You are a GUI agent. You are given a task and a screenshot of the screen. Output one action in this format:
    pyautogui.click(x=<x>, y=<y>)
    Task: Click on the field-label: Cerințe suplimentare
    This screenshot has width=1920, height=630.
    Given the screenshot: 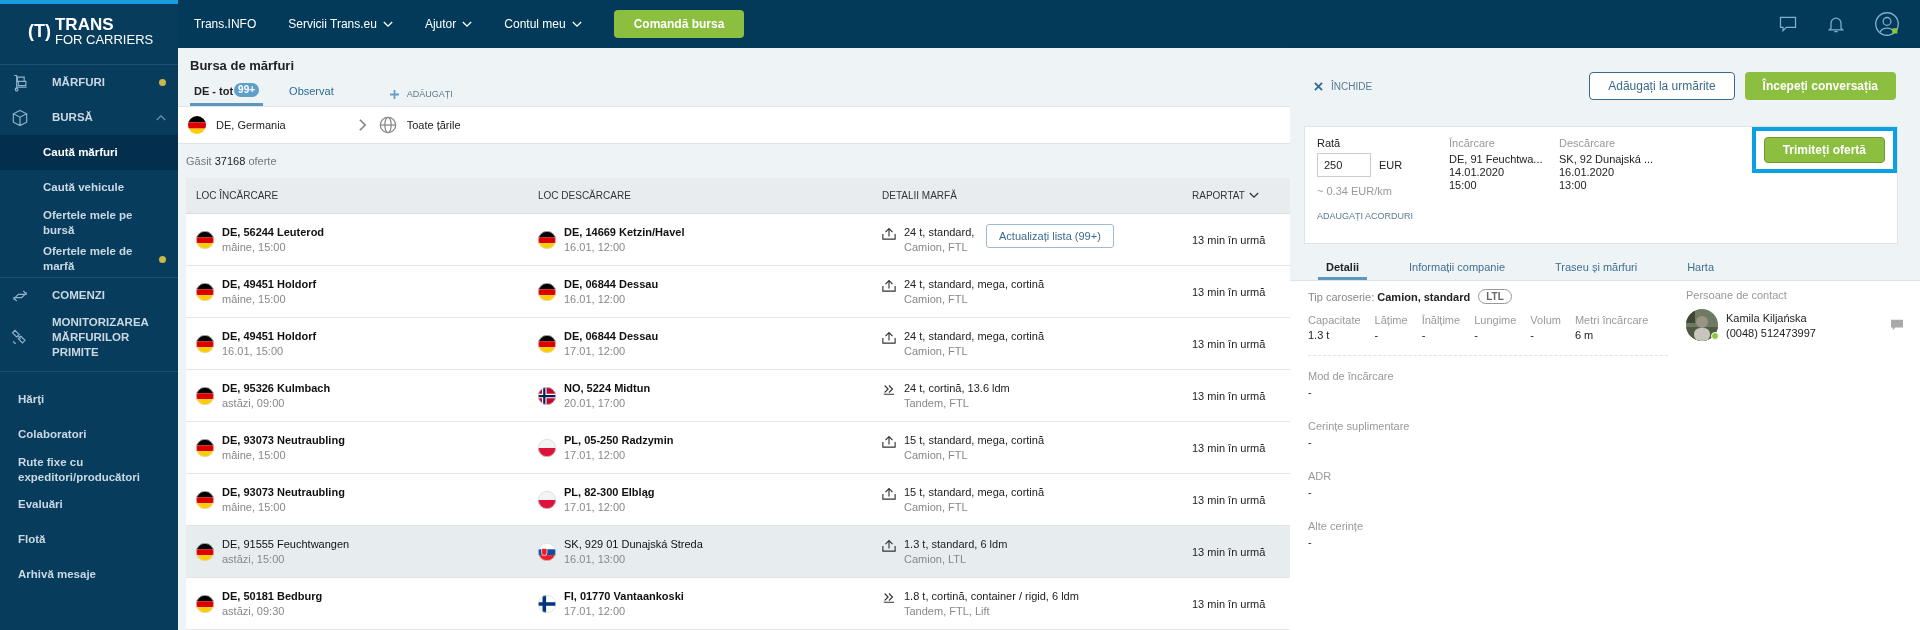 What is the action you would take?
    pyautogui.click(x=1359, y=426)
    